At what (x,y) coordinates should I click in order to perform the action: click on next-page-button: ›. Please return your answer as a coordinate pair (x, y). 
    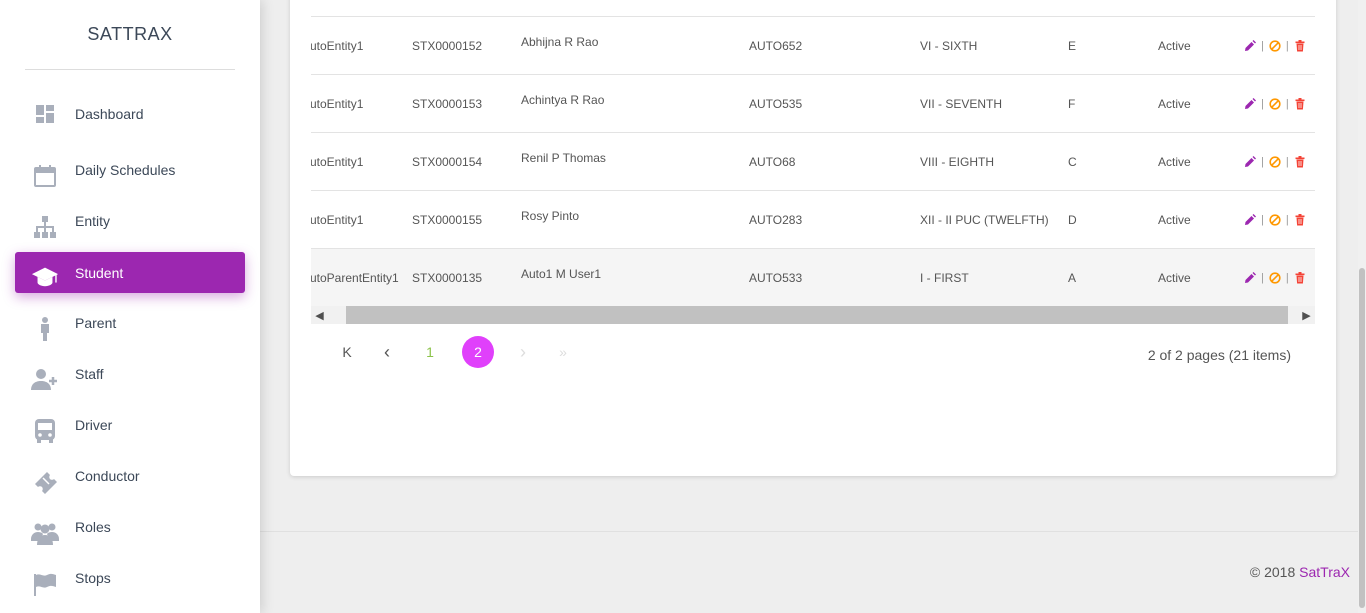
    Looking at the image, I should click on (523, 352).